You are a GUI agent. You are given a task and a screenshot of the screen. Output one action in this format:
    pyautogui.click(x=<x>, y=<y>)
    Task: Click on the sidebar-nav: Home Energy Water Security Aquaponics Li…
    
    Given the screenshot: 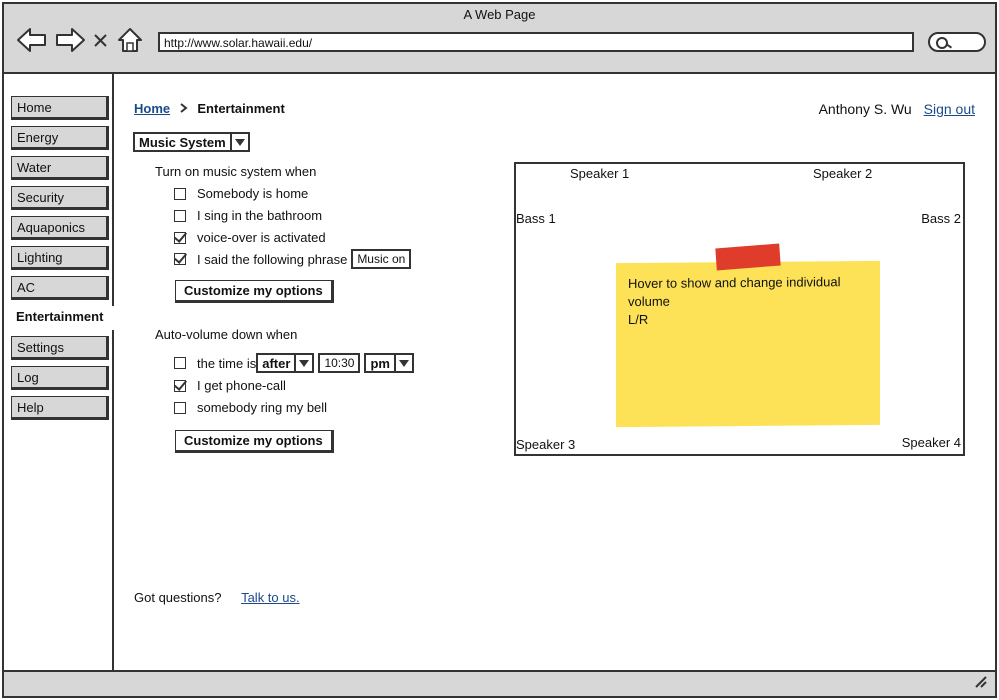 What is the action you would take?
    pyautogui.click(x=59, y=372)
    